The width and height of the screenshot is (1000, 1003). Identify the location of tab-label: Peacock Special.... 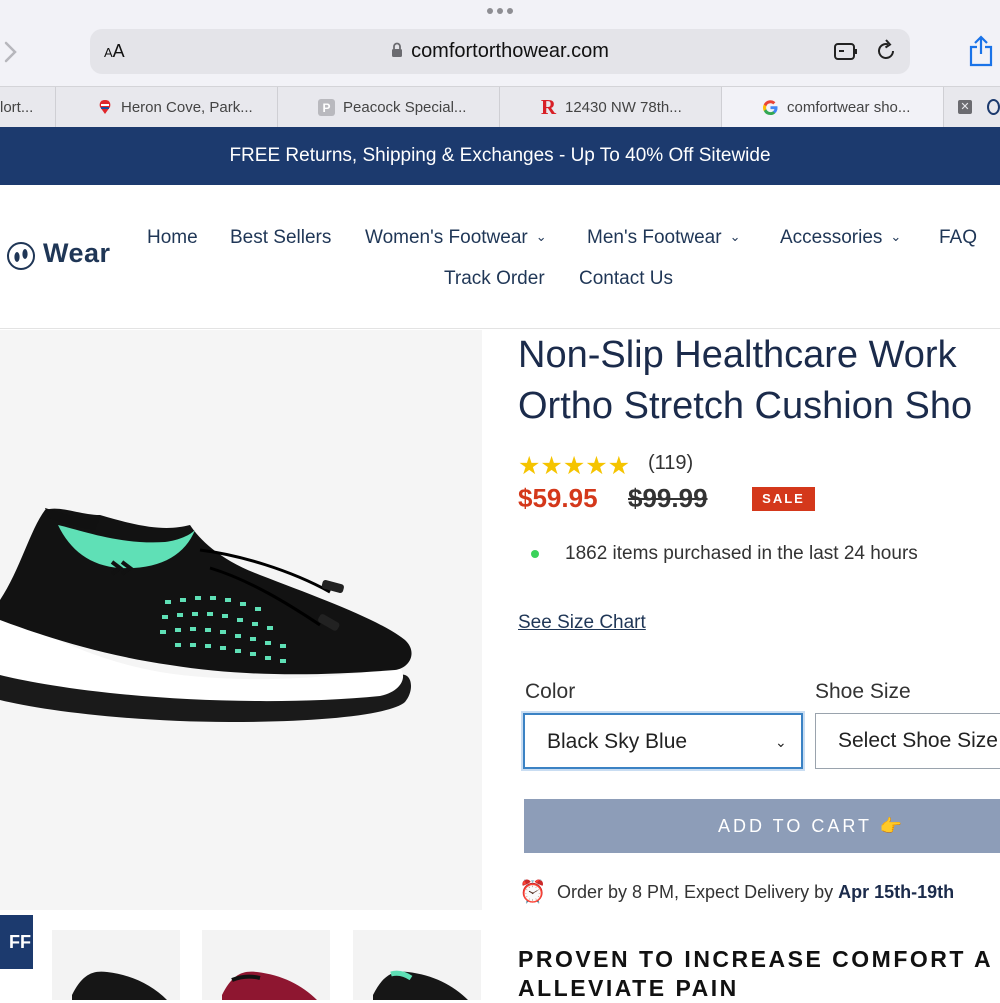
(405, 107).